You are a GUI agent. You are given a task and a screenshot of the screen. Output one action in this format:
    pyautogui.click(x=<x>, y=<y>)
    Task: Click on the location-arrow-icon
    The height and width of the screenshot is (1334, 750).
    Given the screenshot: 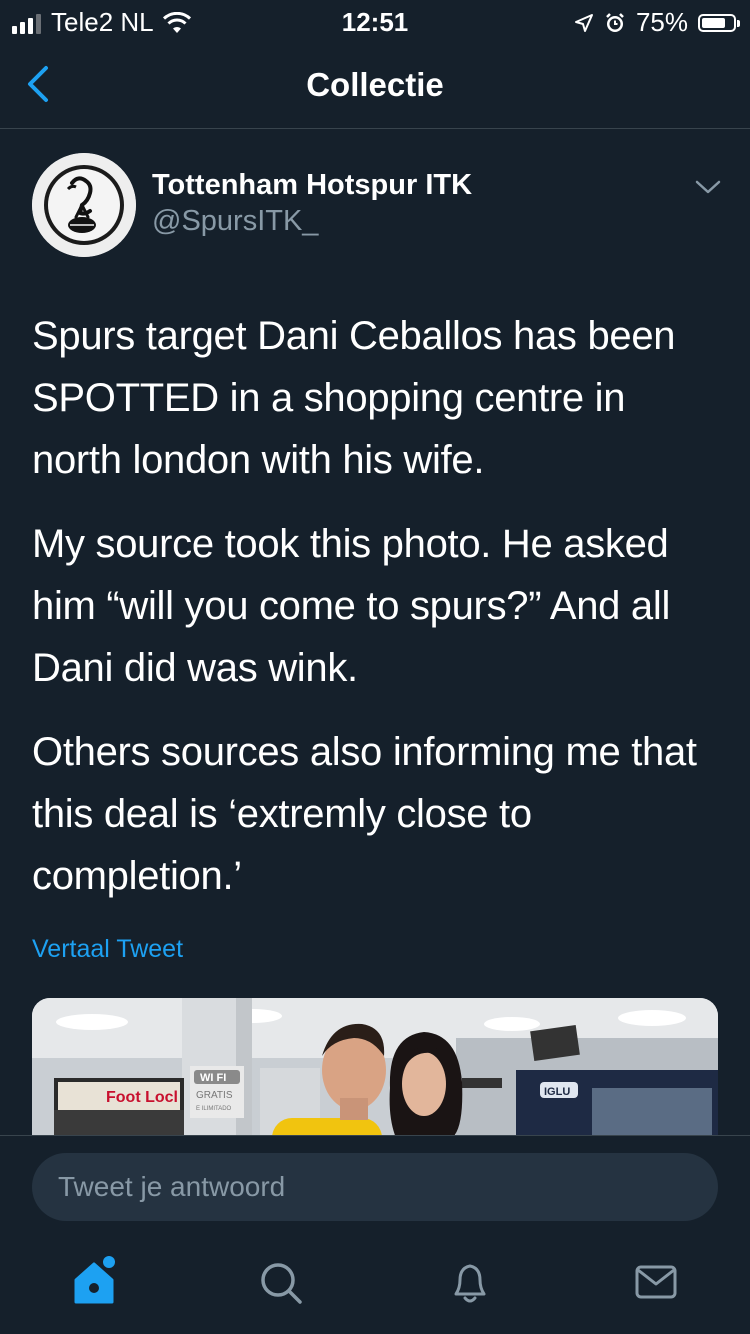 What is the action you would take?
    pyautogui.click(x=583, y=22)
    